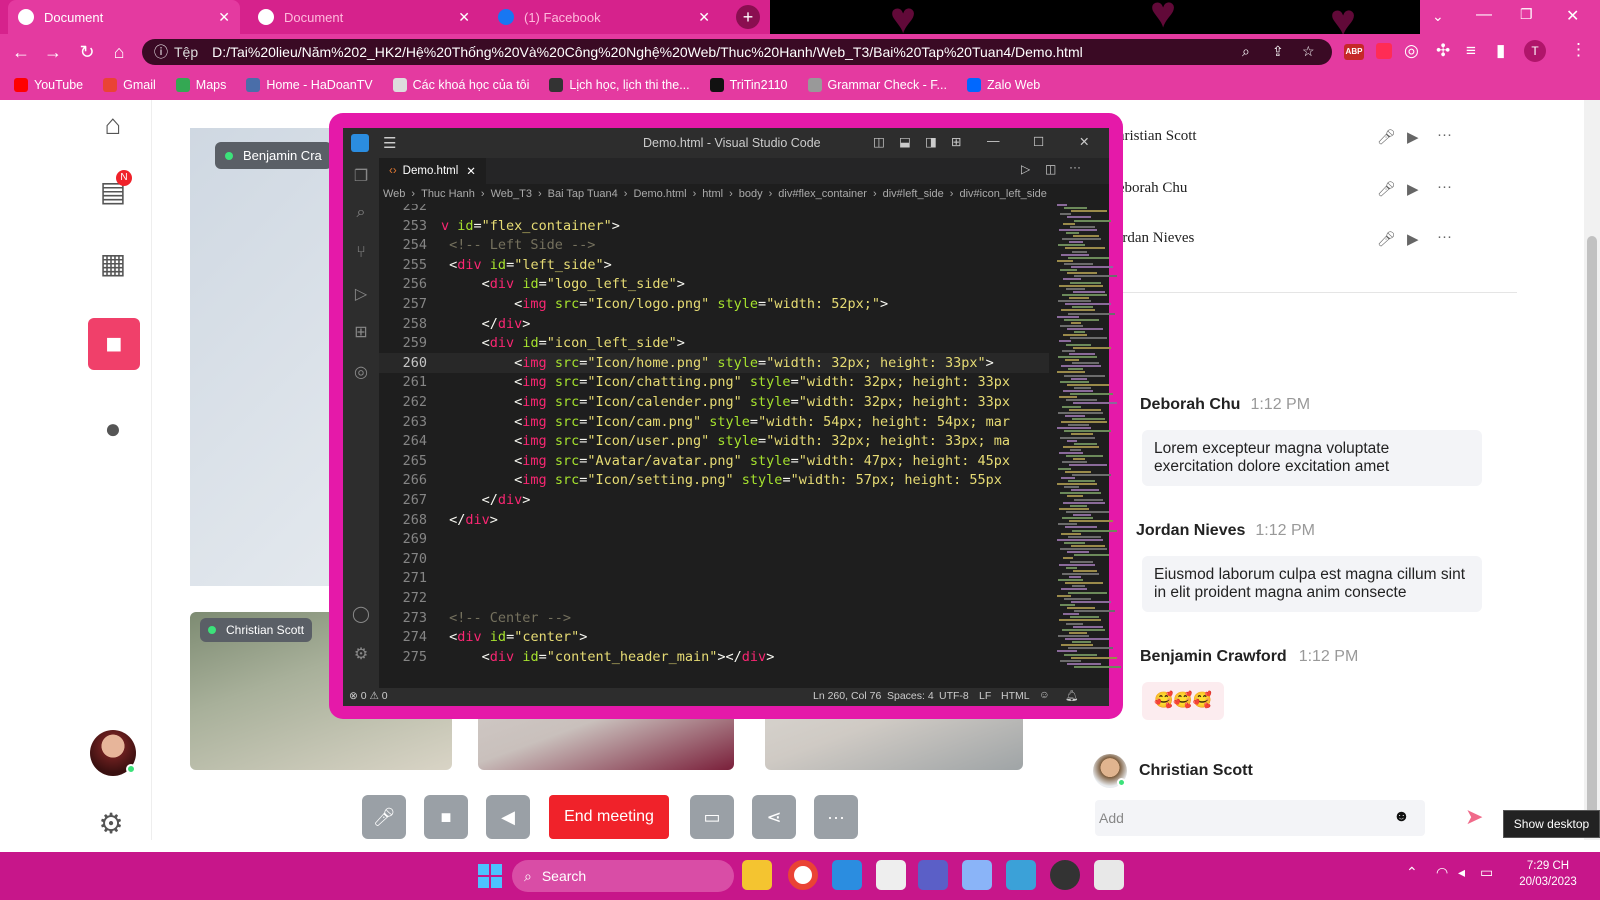 The image size is (1600, 900). I want to click on scrollbar-thumb, so click(1592, 536).